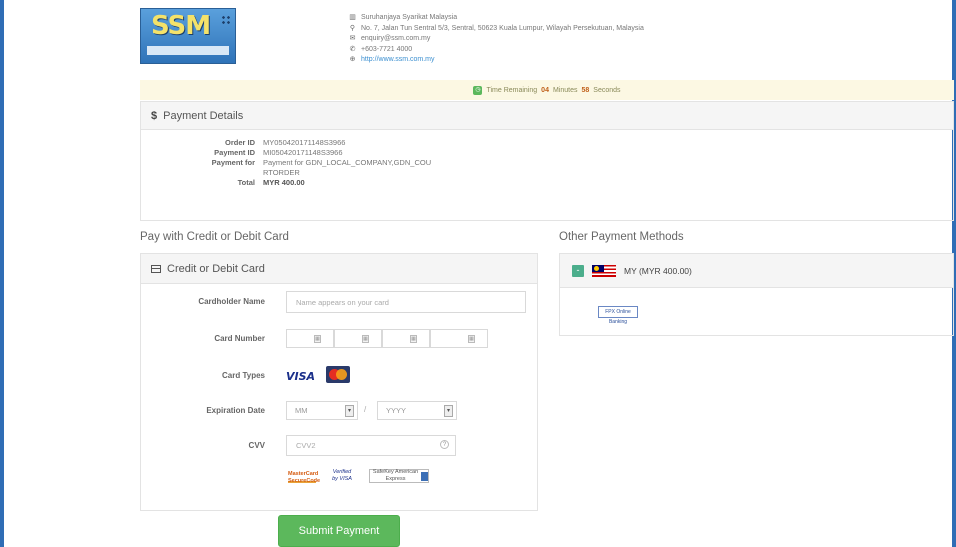  I want to click on globe-icon: ⊕, so click(352, 59).